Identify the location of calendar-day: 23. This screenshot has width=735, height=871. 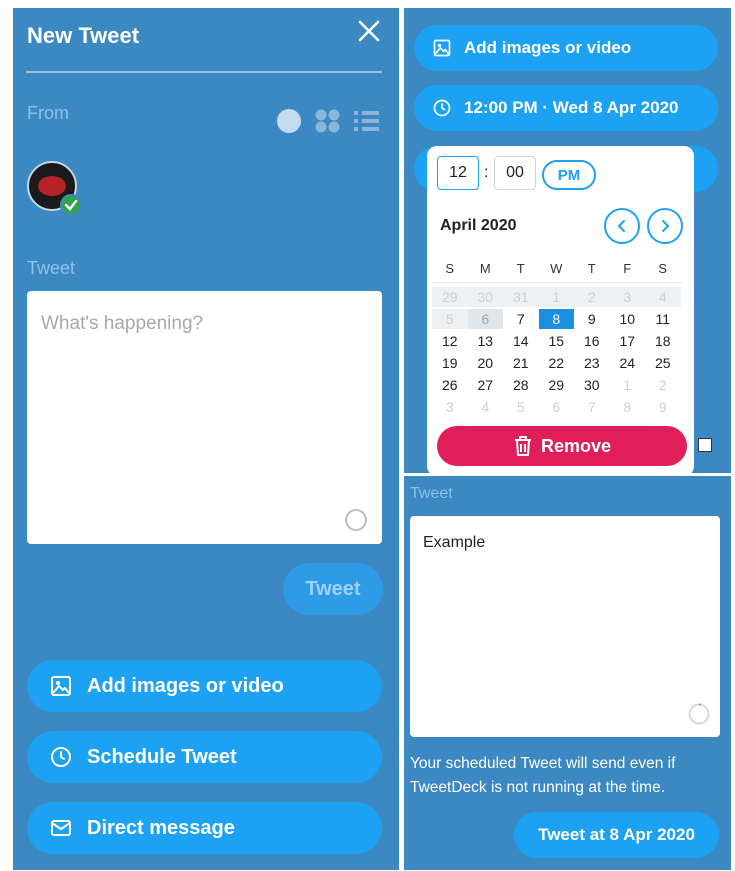
(592, 363).